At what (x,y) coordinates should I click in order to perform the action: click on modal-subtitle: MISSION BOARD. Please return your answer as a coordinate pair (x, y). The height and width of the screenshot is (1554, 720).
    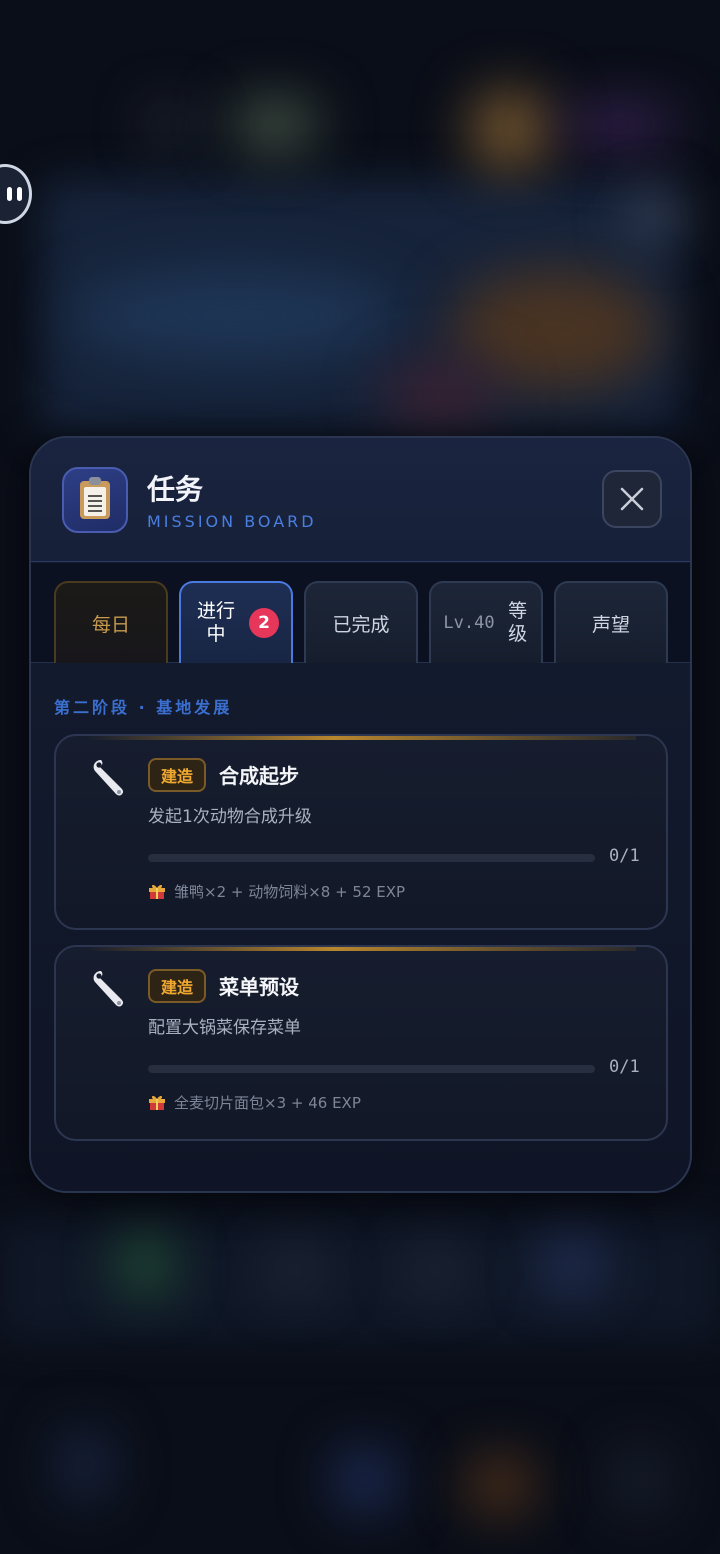
    Looking at the image, I should click on (232, 521).